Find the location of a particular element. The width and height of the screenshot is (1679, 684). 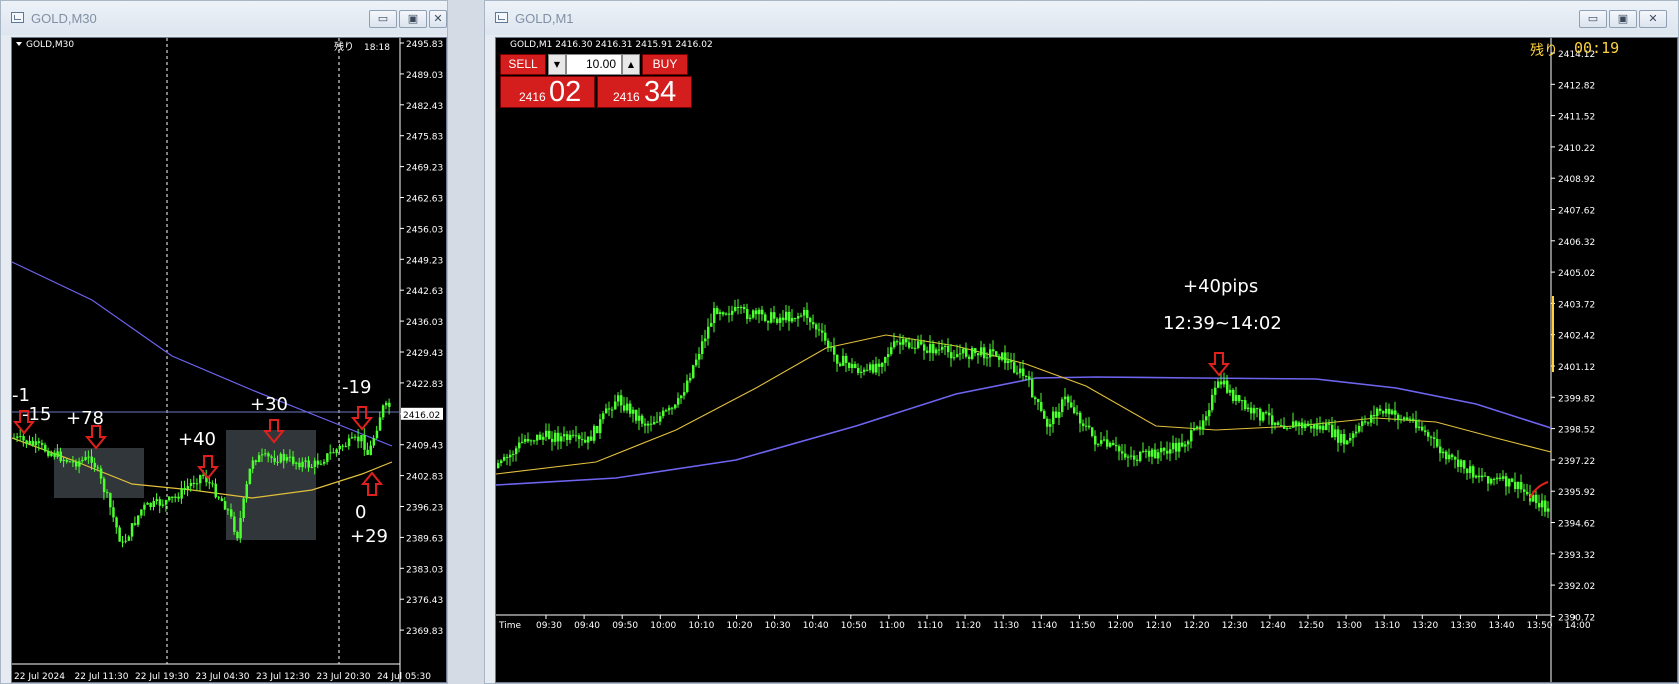

left-window-titlebar: GOLD,M30 ▭ ▣ ✕ is located at coordinates (224, 18).